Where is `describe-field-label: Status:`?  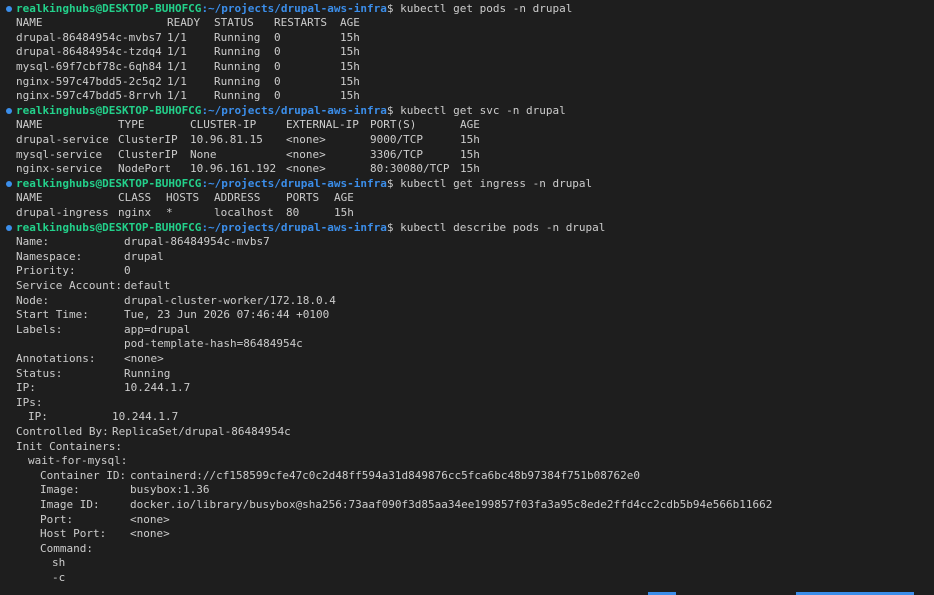
describe-field-label: Status: is located at coordinates (39, 373).